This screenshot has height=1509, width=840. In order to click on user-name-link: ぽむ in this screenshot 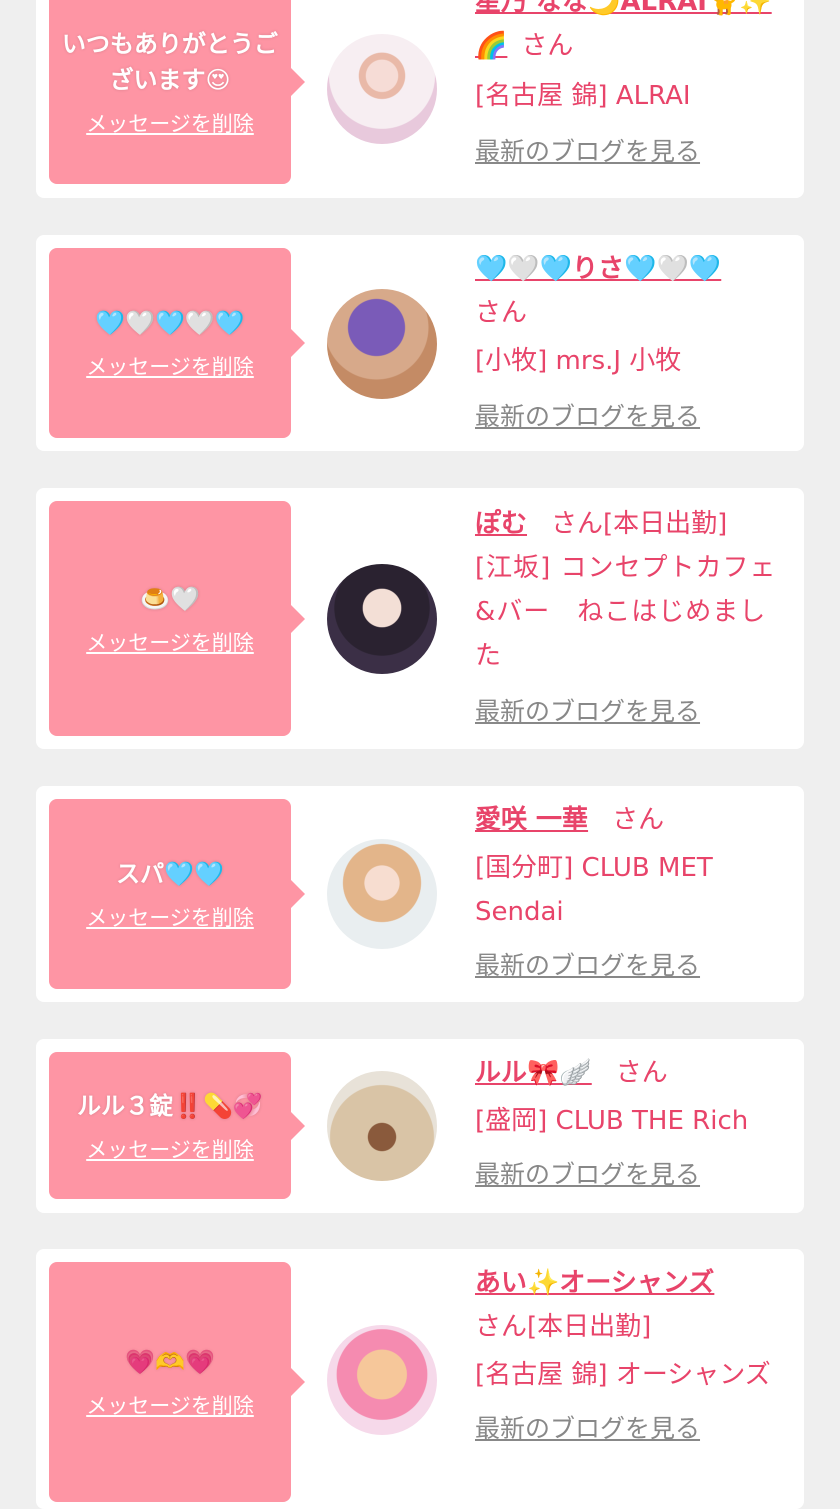, I will do `click(501, 524)`.